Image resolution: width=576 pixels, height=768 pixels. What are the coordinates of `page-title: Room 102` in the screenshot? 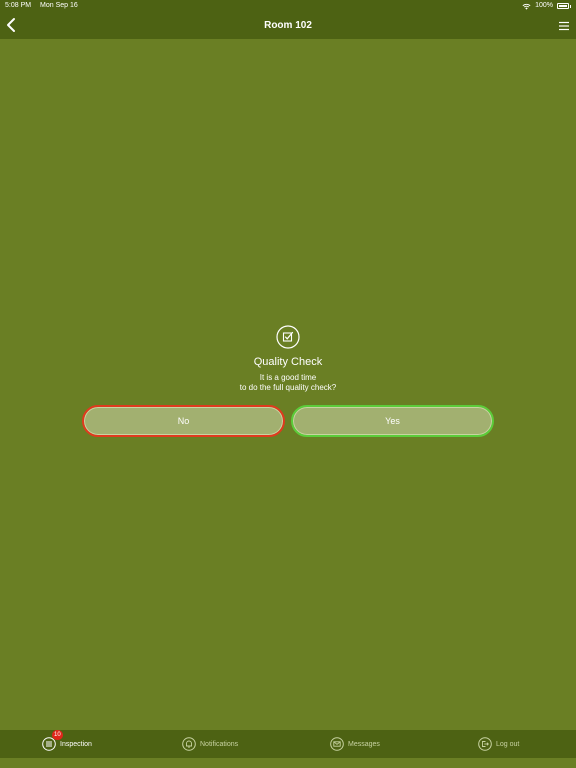 It's located at (288, 25).